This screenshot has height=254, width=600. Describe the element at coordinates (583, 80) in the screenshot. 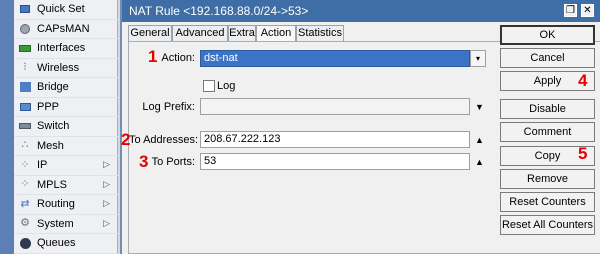

I see `annotation-step-4: 4` at that location.